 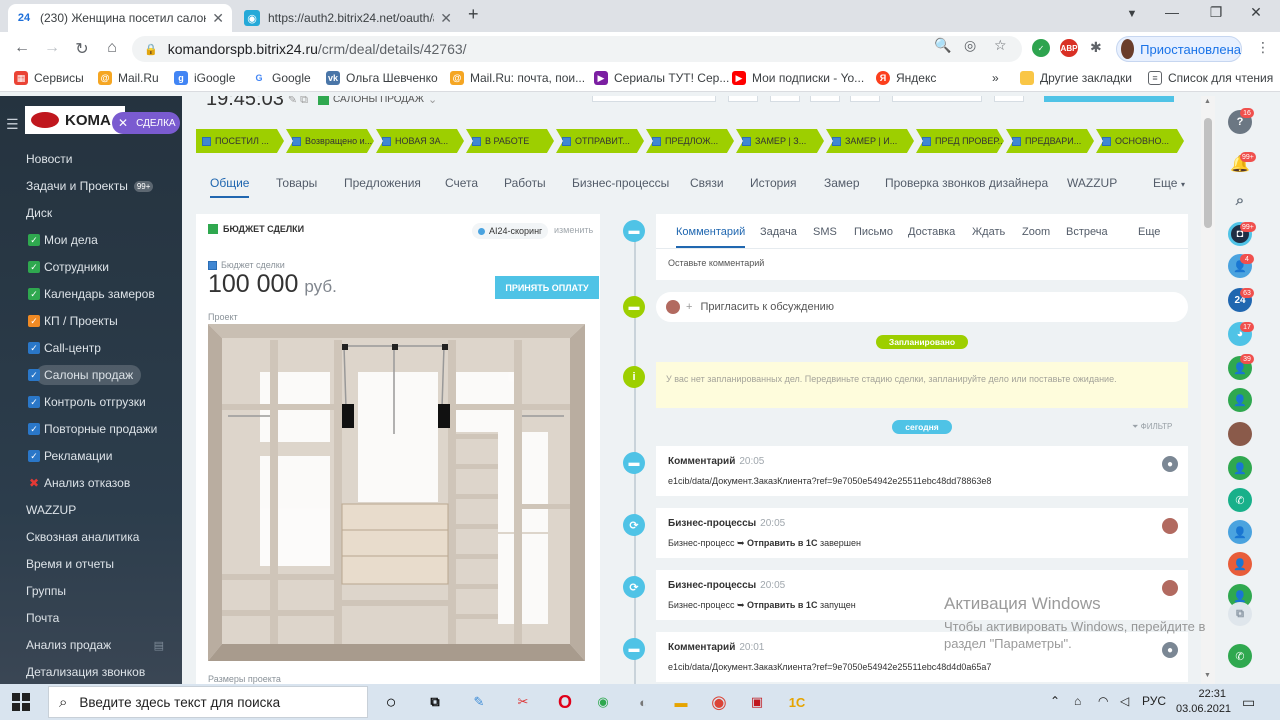 What do you see at coordinates (432, 101) in the screenshot?
I see `chevron-down-icon: ⌄` at bounding box center [432, 101].